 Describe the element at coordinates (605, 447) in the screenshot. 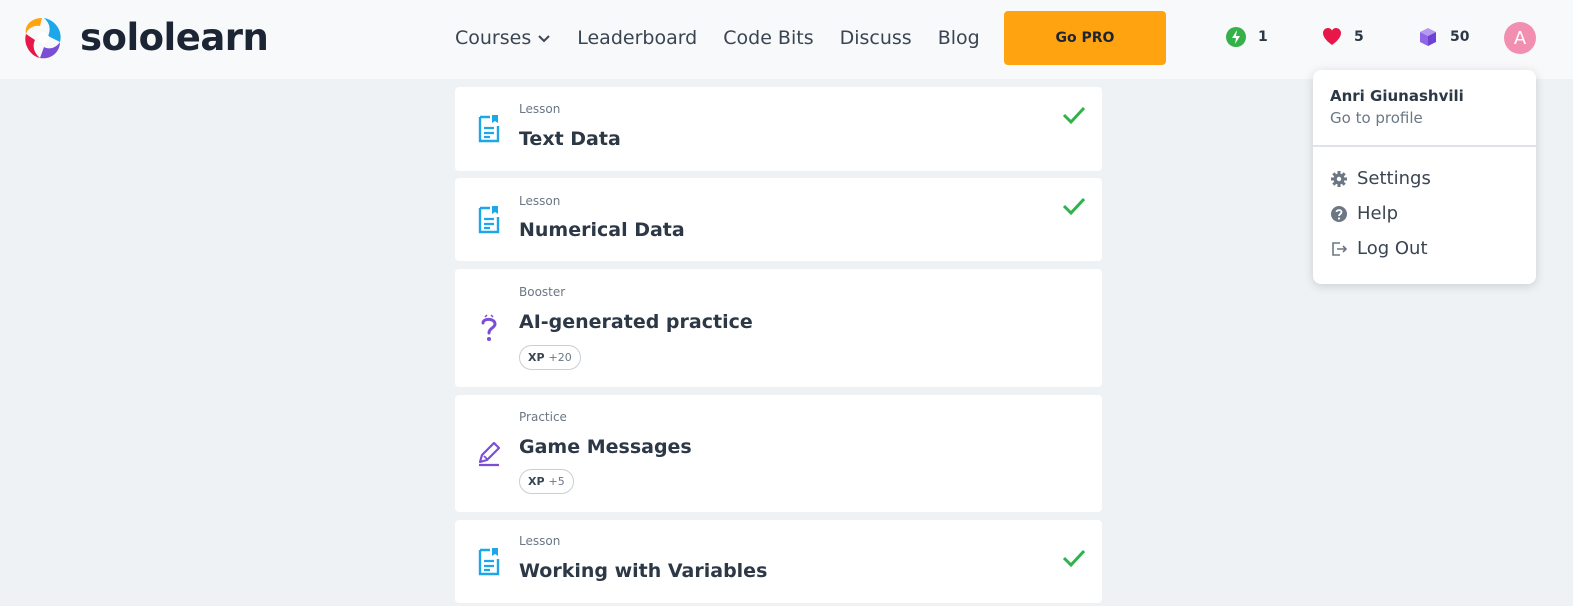

I see `card-title: Game Messages` at that location.